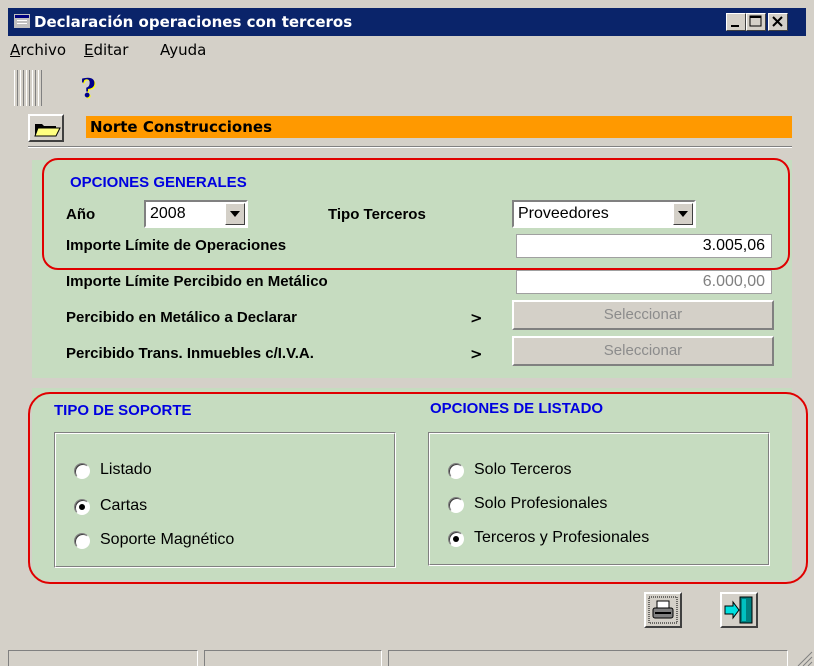 This screenshot has width=814, height=666. Describe the element at coordinates (643, 351) in the screenshot. I see `inmuebles-select-button: Seleccionar` at that location.